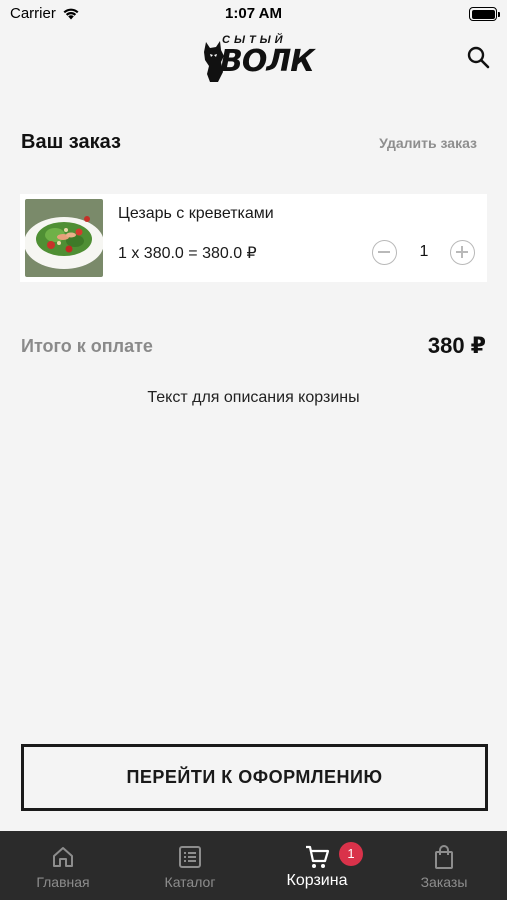  I want to click on cart-count-badge: 1, so click(351, 854).